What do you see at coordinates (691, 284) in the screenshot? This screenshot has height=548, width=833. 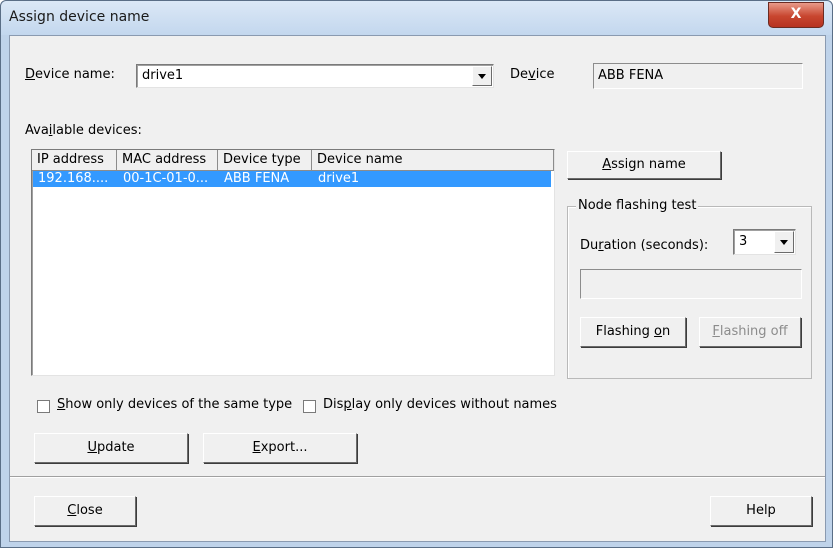 I see `flashing-progress-bar` at bounding box center [691, 284].